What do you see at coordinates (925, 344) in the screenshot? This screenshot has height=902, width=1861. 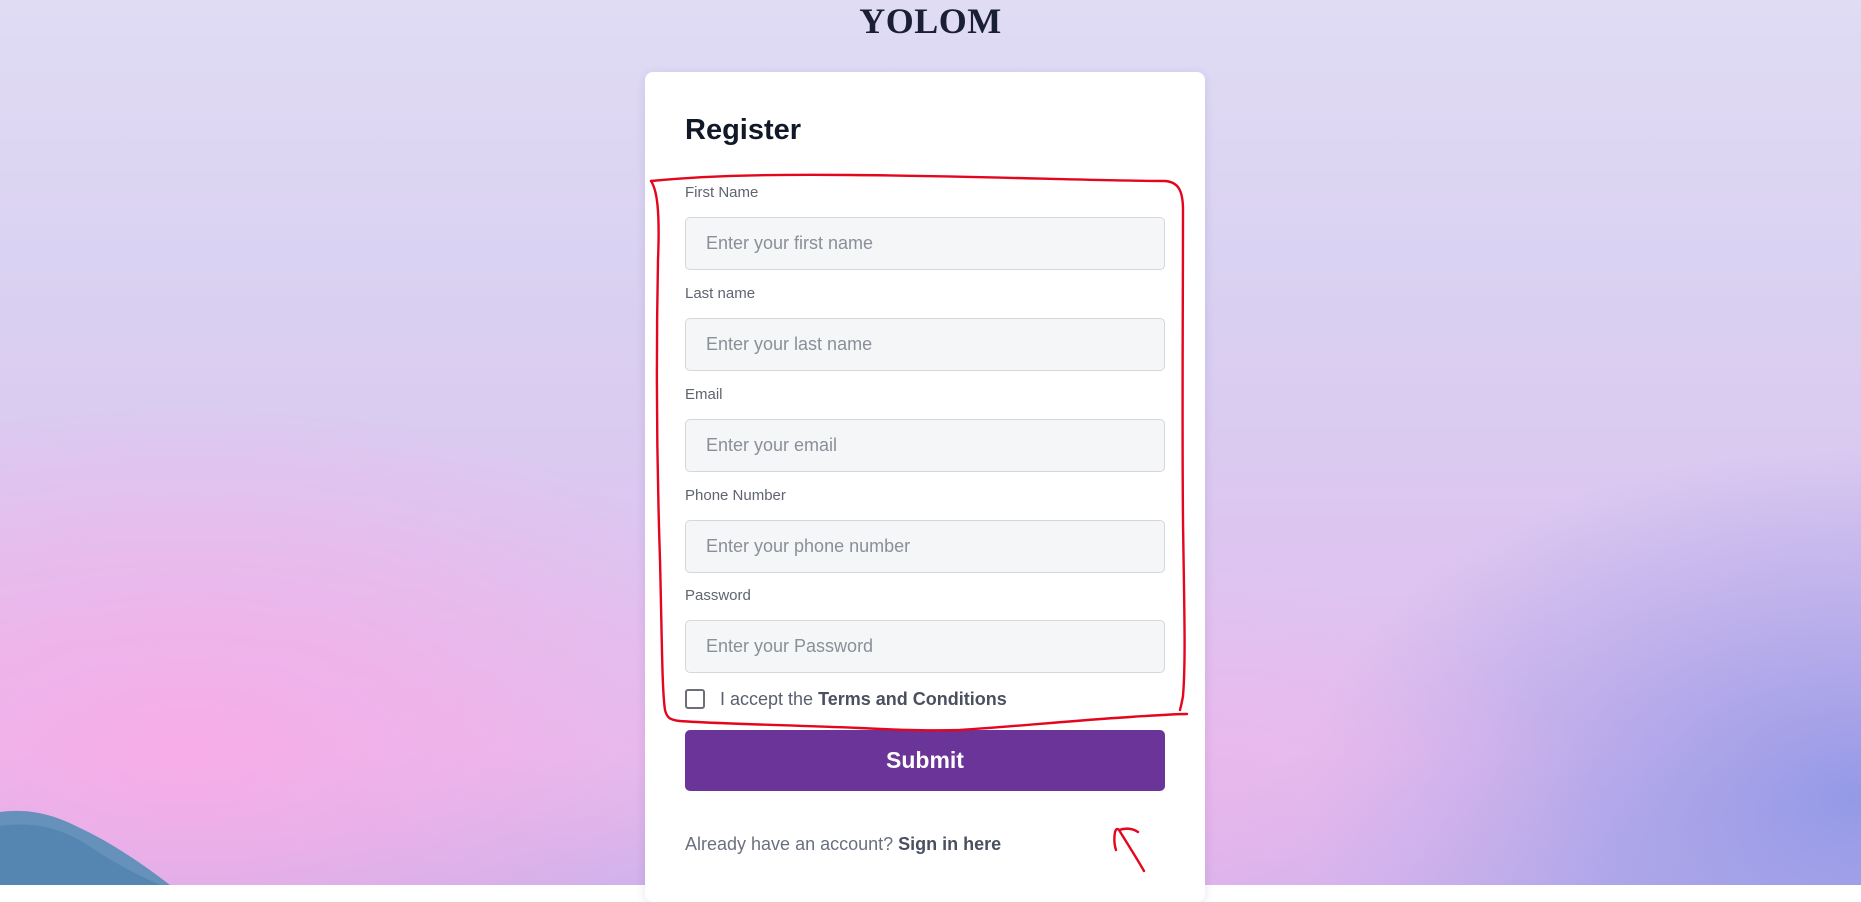 I see `last-name-input` at bounding box center [925, 344].